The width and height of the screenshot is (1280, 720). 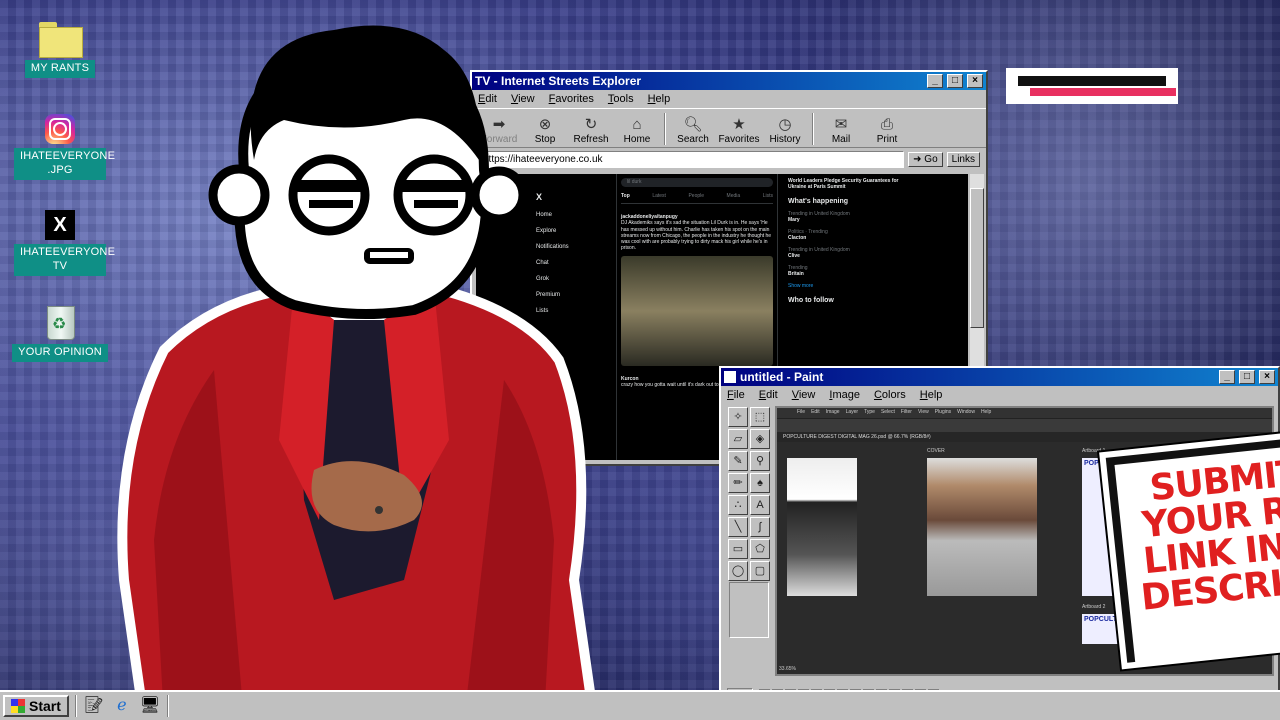 What do you see at coordinates (785, 124) in the screenshot?
I see `history-icon: ◷` at bounding box center [785, 124].